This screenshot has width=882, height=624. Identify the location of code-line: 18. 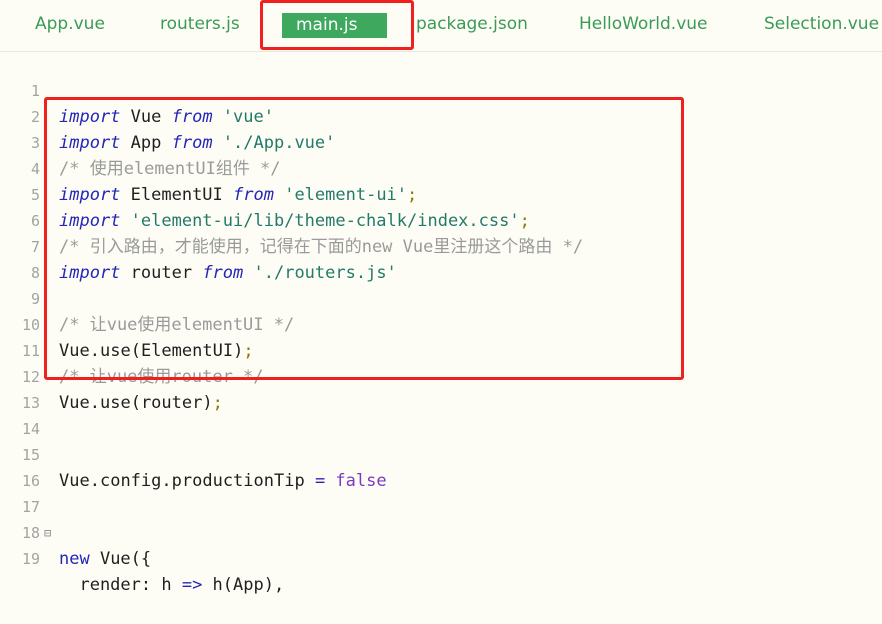
(441, 518).